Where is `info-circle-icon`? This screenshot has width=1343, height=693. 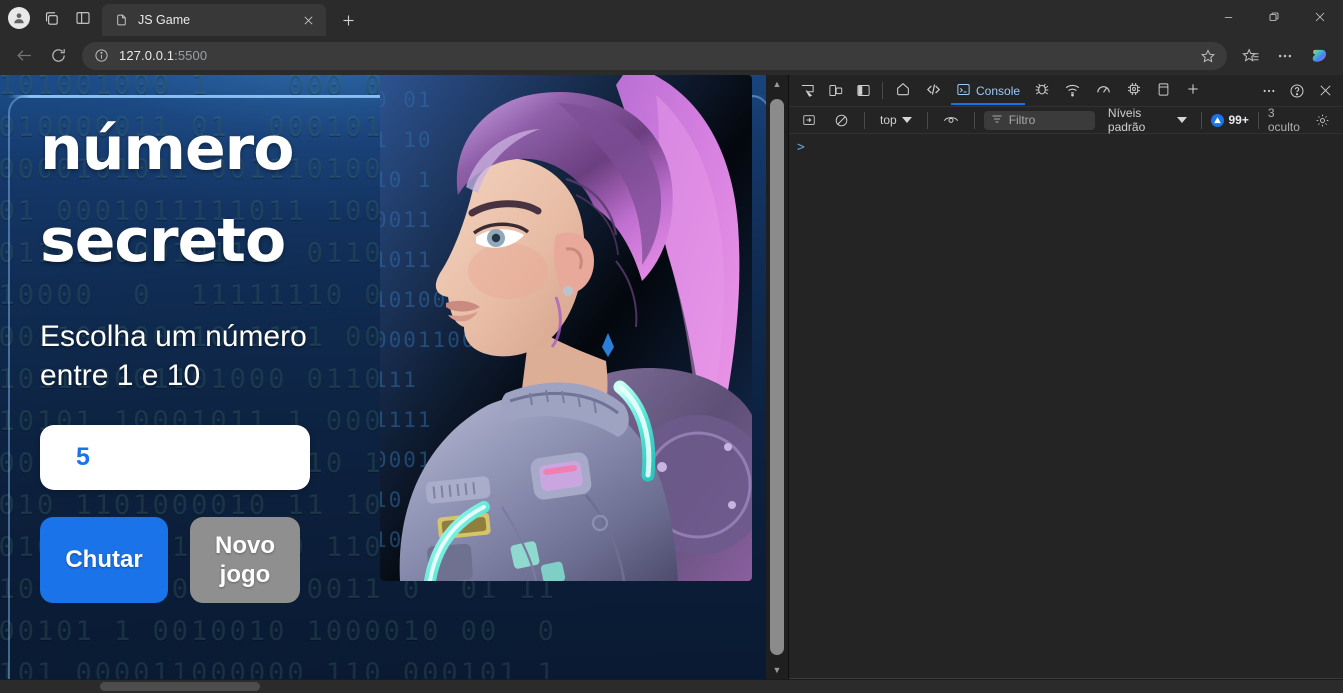 info-circle-icon is located at coordinates (101, 55).